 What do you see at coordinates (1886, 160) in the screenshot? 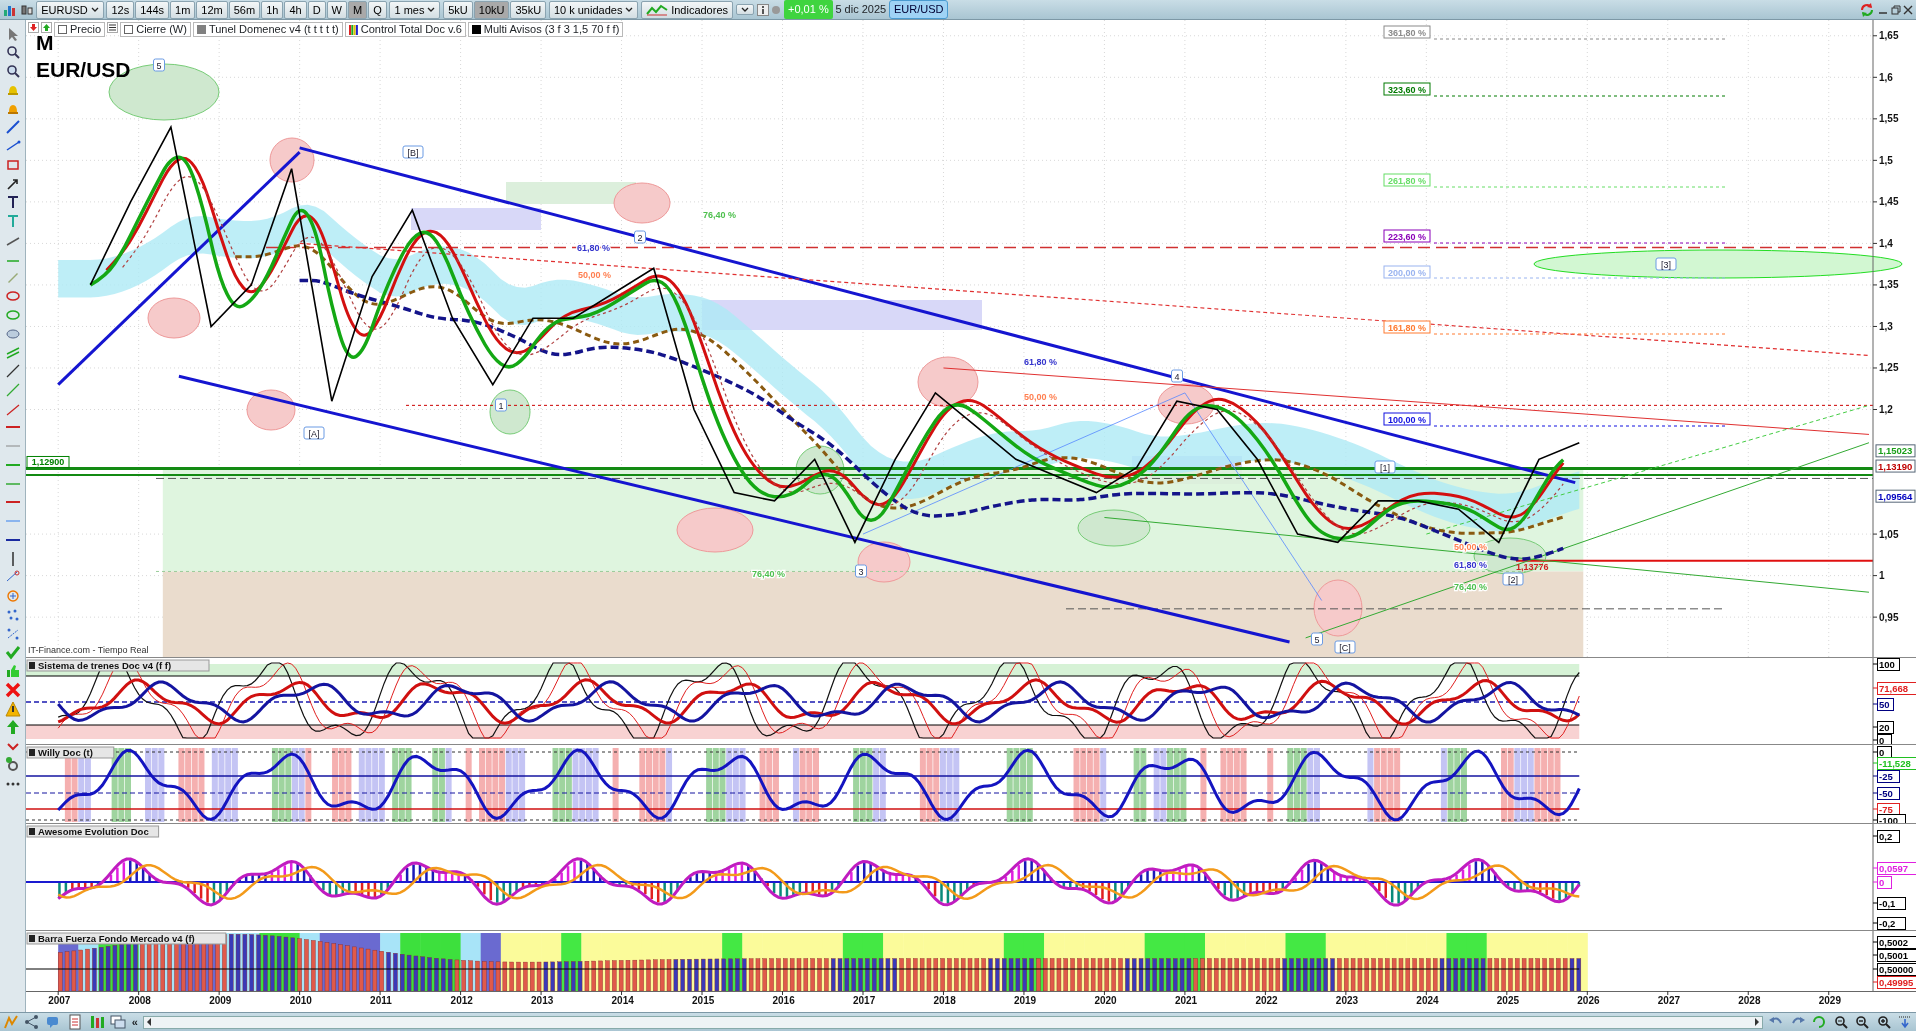
I see `axis-label: 1,5` at bounding box center [1886, 160].